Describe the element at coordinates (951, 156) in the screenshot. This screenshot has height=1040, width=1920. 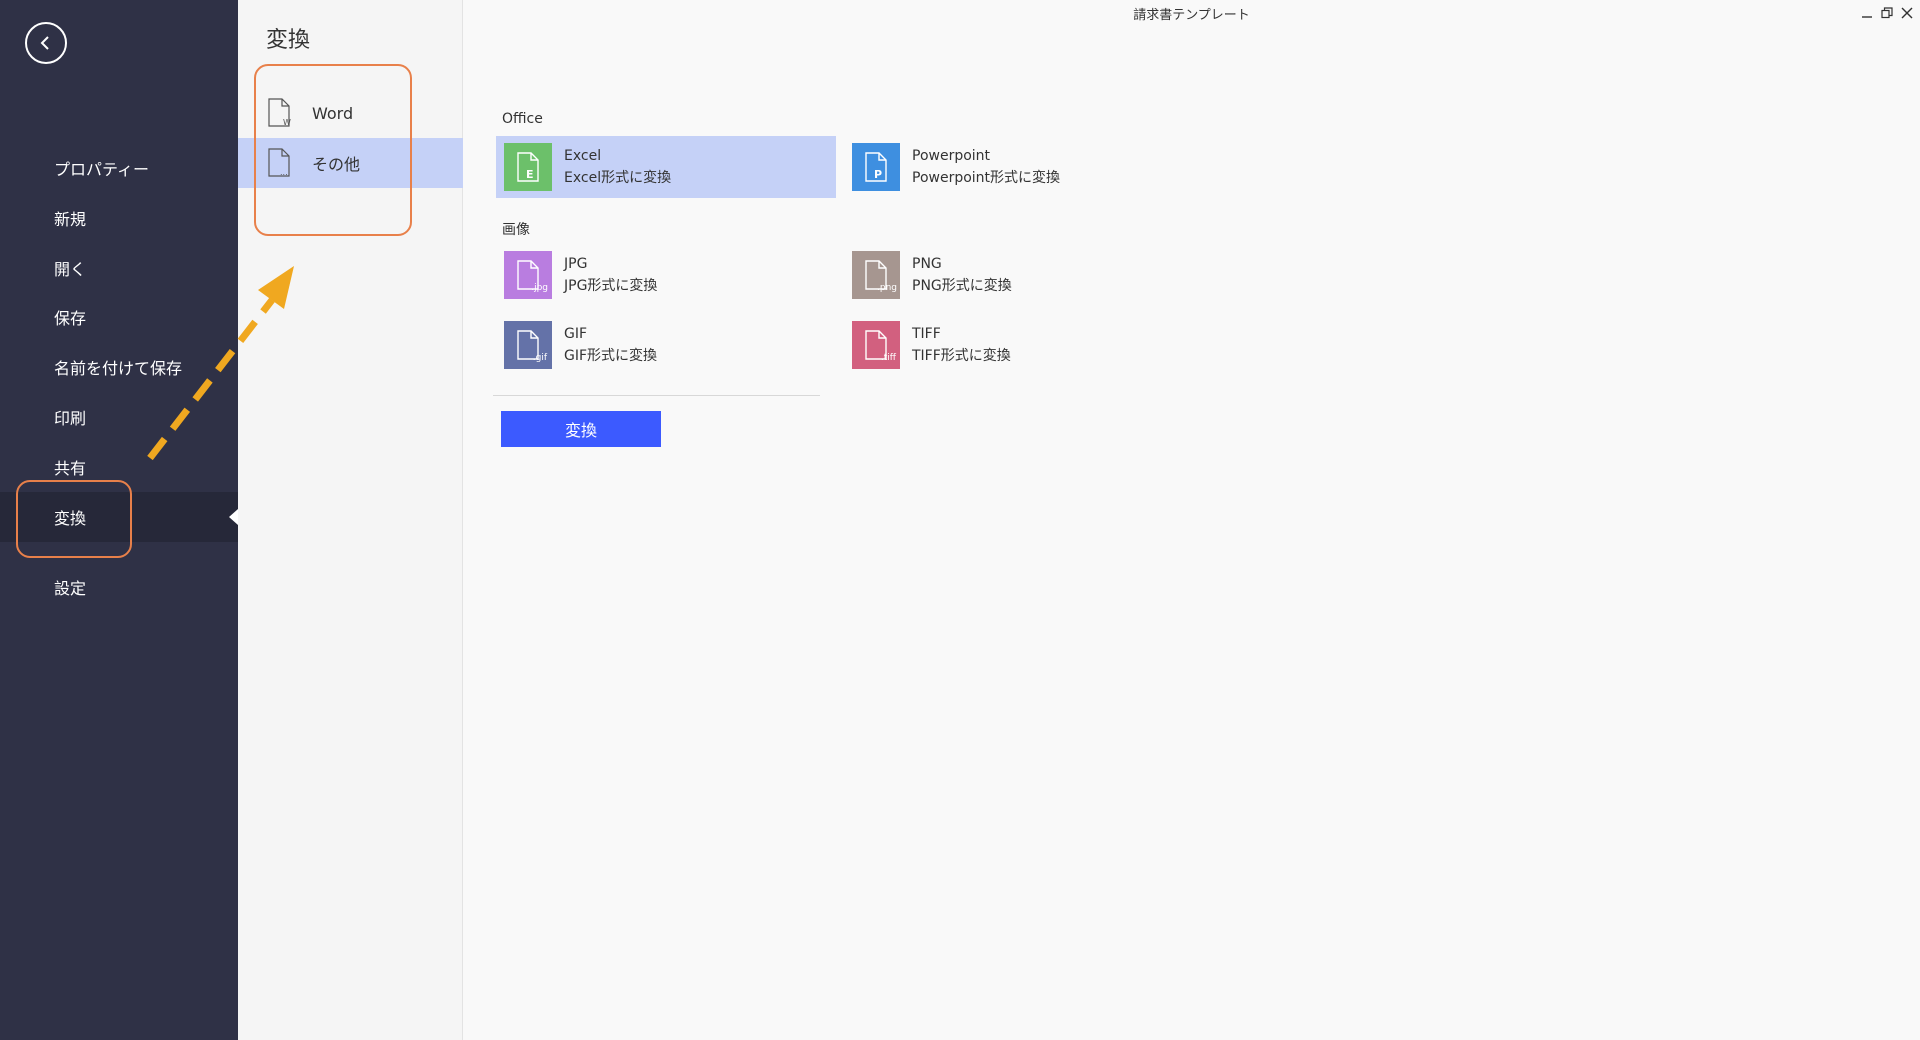
I see `format-name: Powerpoint` at that location.